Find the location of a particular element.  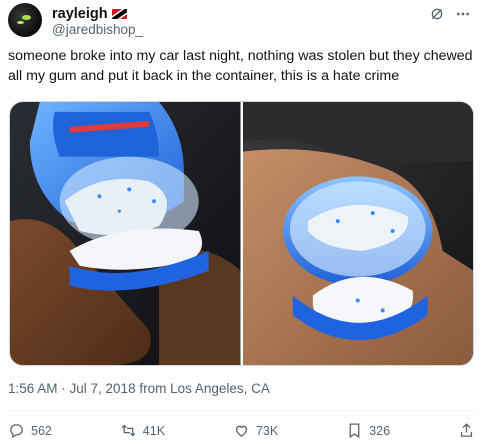

display-name: rayleigh is located at coordinates (80, 14).